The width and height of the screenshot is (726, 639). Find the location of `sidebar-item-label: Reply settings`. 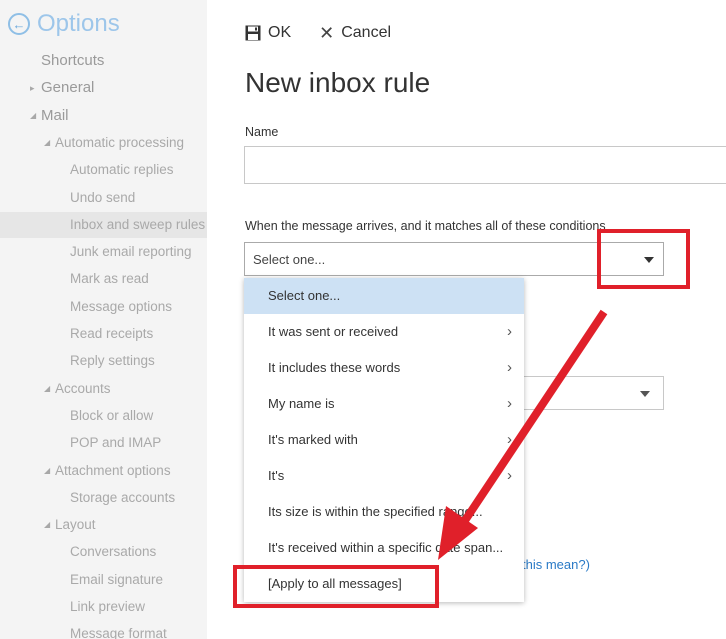

sidebar-item-label: Reply settings is located at coordinates (112, 361).